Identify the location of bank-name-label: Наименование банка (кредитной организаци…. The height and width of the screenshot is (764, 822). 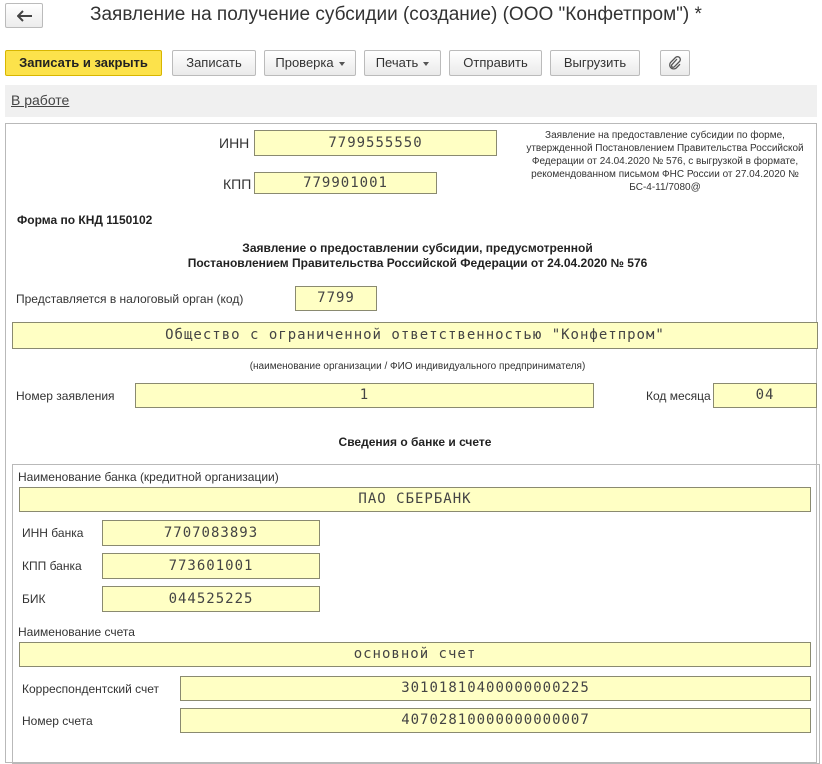
(148, 477).